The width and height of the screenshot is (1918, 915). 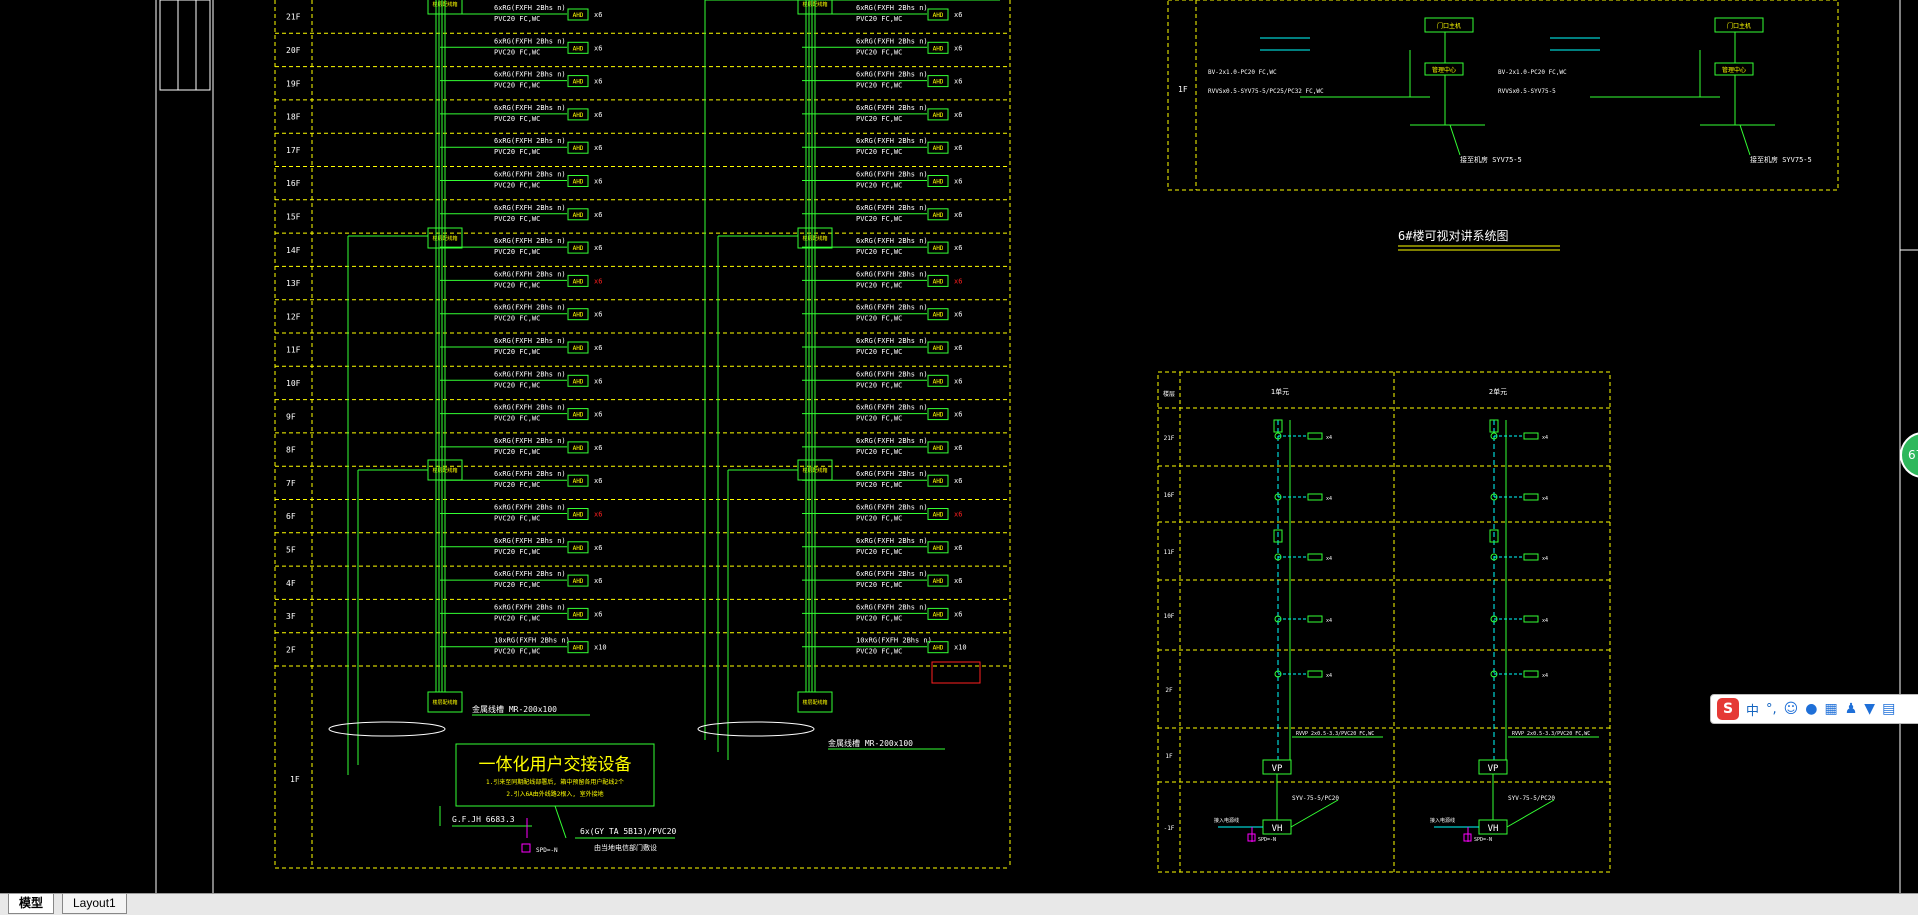 What do you see at coordinates (532, 641) in the screenshot?
I see `cable-spec-label: 10xRG(FXFH 2Bhs n)` at bounding box center [532, 641].